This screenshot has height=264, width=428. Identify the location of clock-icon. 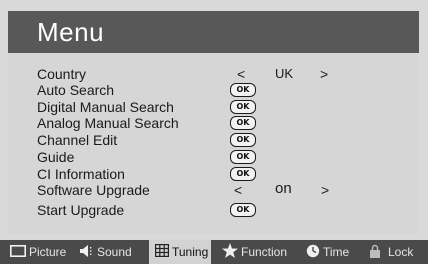
(313, 252).